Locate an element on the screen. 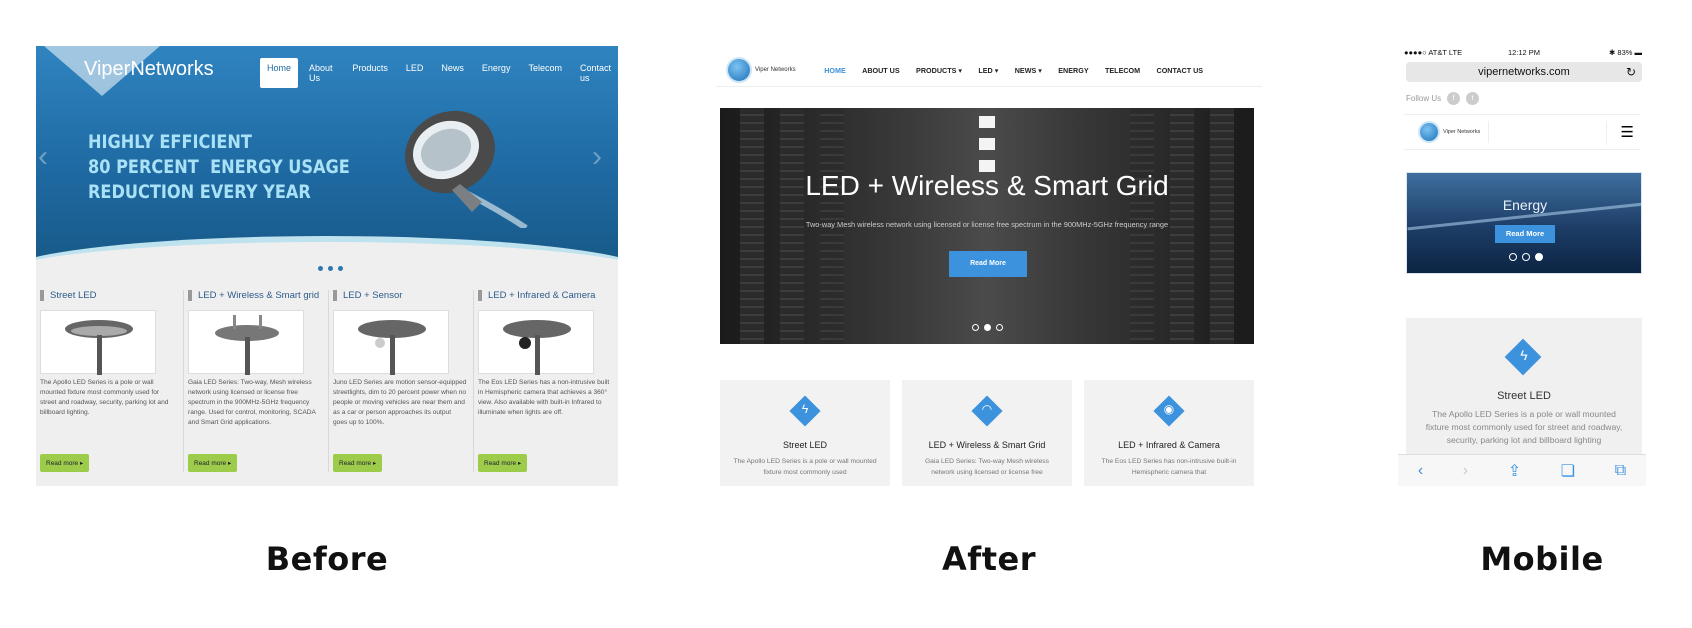  prev-arrow-icon: ‹ is located at coordinates (43, 157).